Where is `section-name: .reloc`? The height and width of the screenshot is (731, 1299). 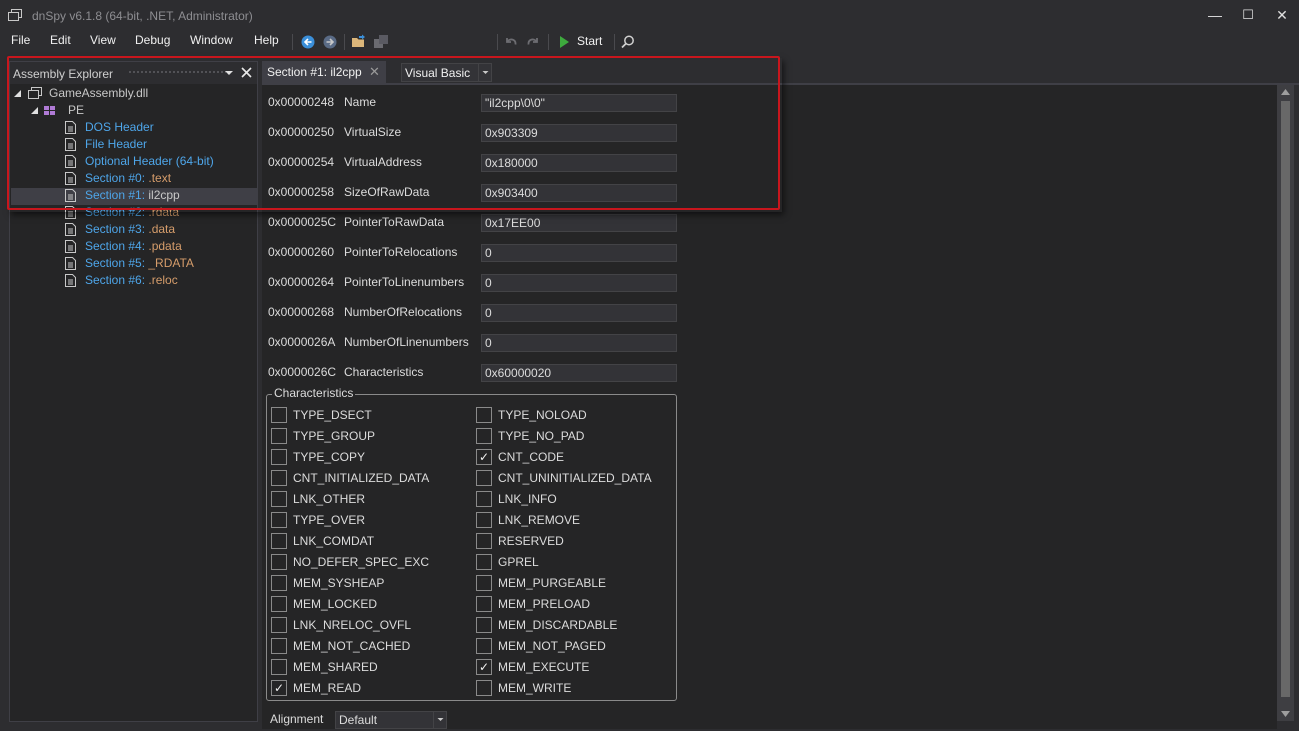
section-name: .reloc is located at coordinates (163, 280).